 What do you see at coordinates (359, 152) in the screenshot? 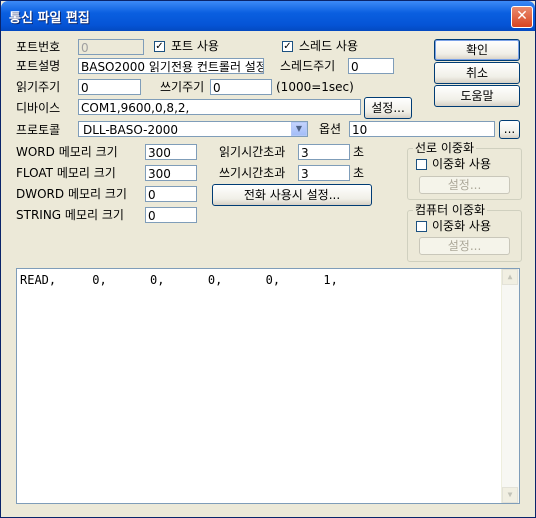
I see `read-timeout-unit: 초` at bounding box center [359, 152].